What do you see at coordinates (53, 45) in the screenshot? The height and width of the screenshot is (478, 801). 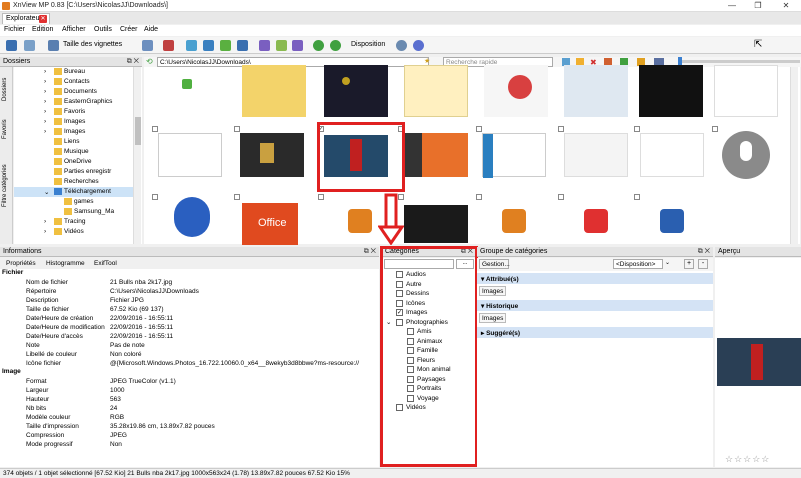 I see `sort-icon` at bounding box center [53, 45].